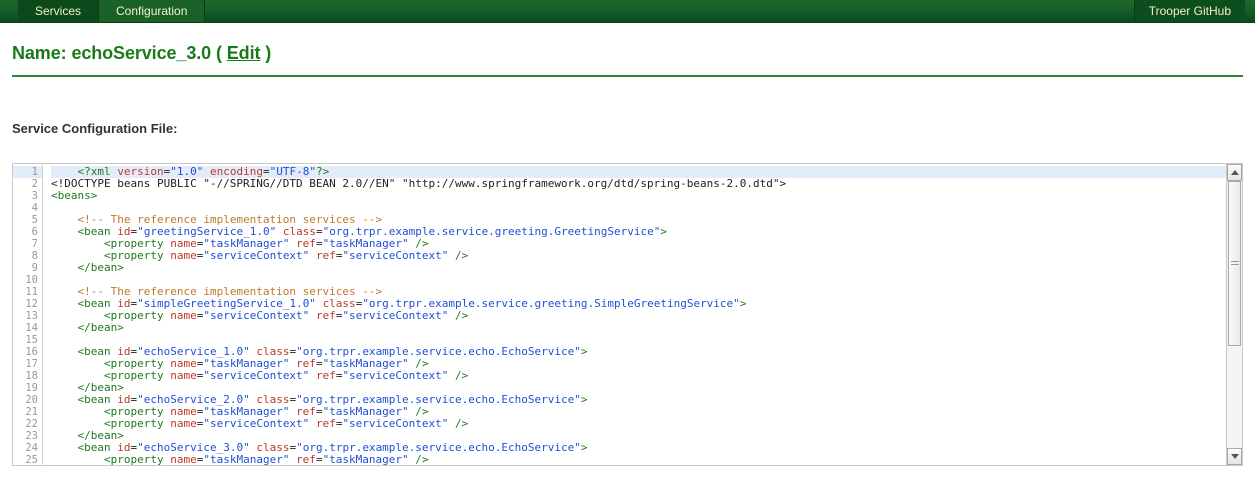 This screenshot has width=1255, height=502. What do you see at coordinates (31, 411) in the screenshot?
I see `line-number: 21` at bounding box center [31, 411].